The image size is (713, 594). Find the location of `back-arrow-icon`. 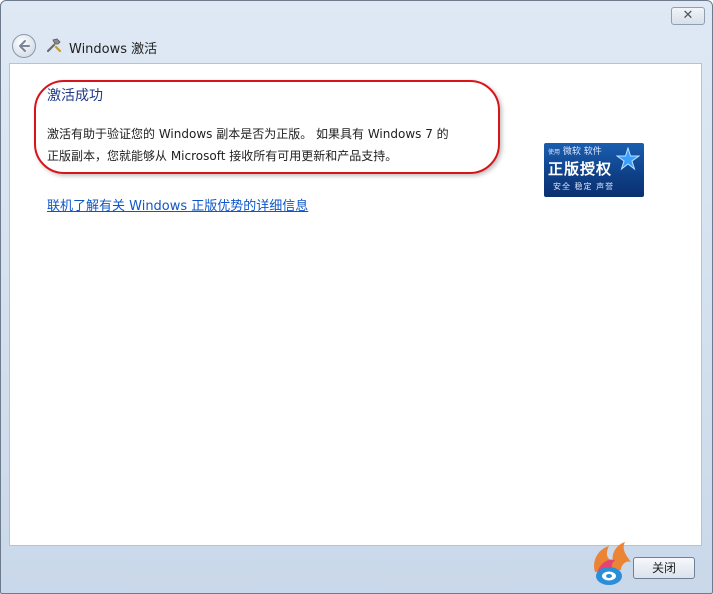

back-arrow-icon is located at coordinates (24, 46).